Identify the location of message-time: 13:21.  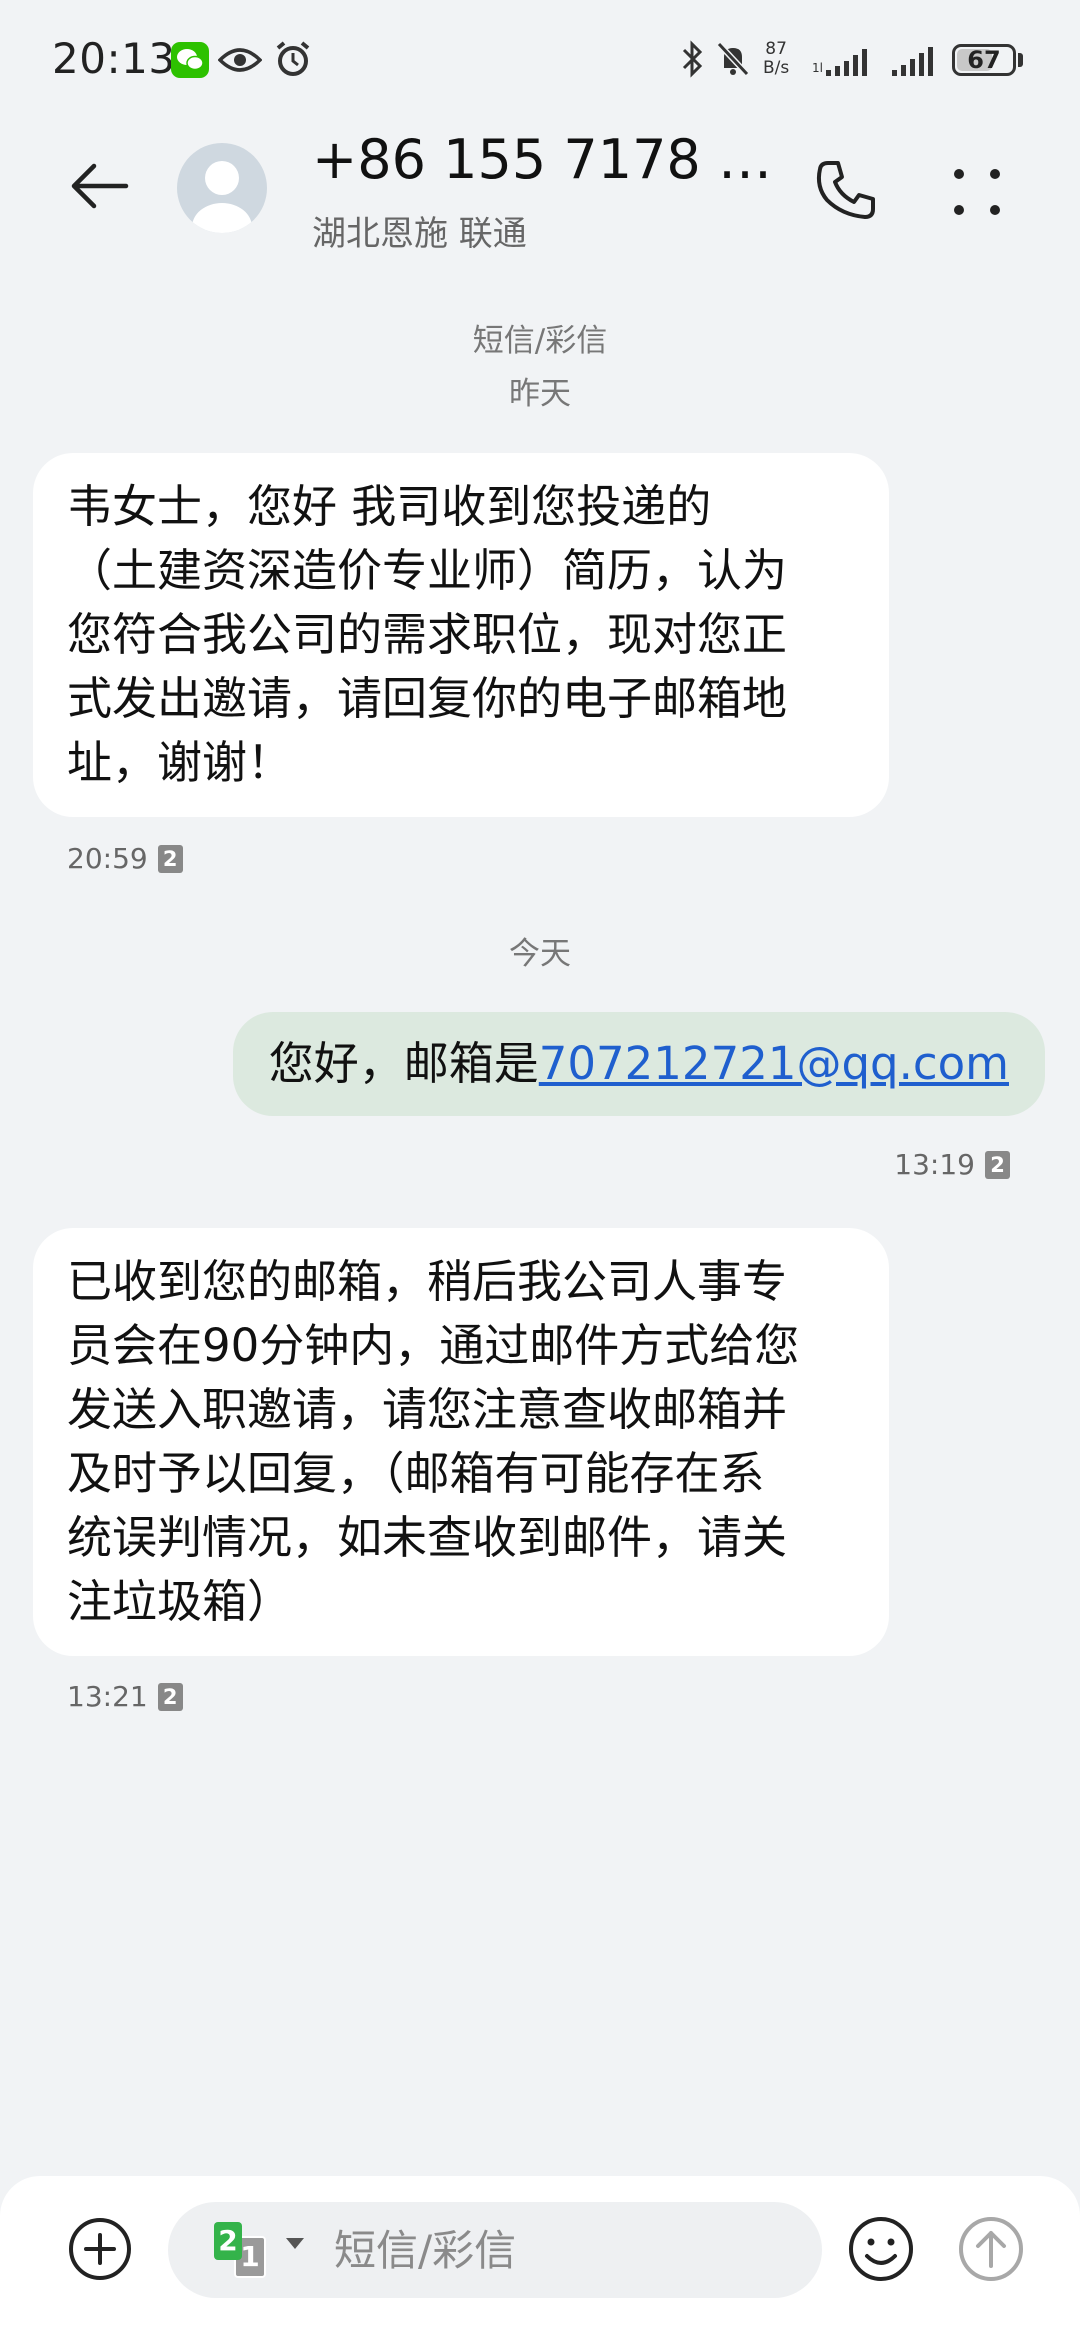
(107, 1696).